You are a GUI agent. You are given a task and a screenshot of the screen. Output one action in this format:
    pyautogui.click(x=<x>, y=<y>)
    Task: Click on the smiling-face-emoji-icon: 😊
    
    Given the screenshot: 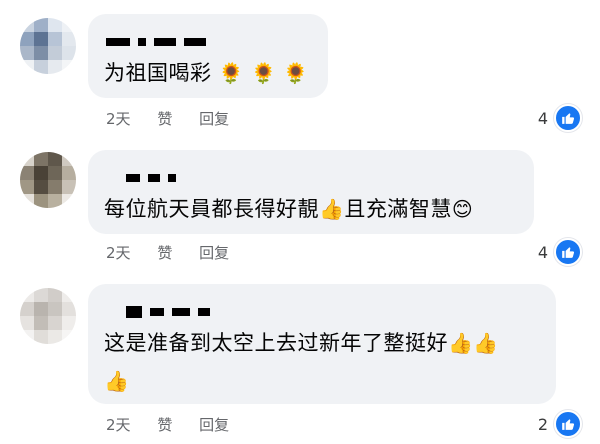 What is the action you would take?
    pyautogui.click(x=462, y=209)
    